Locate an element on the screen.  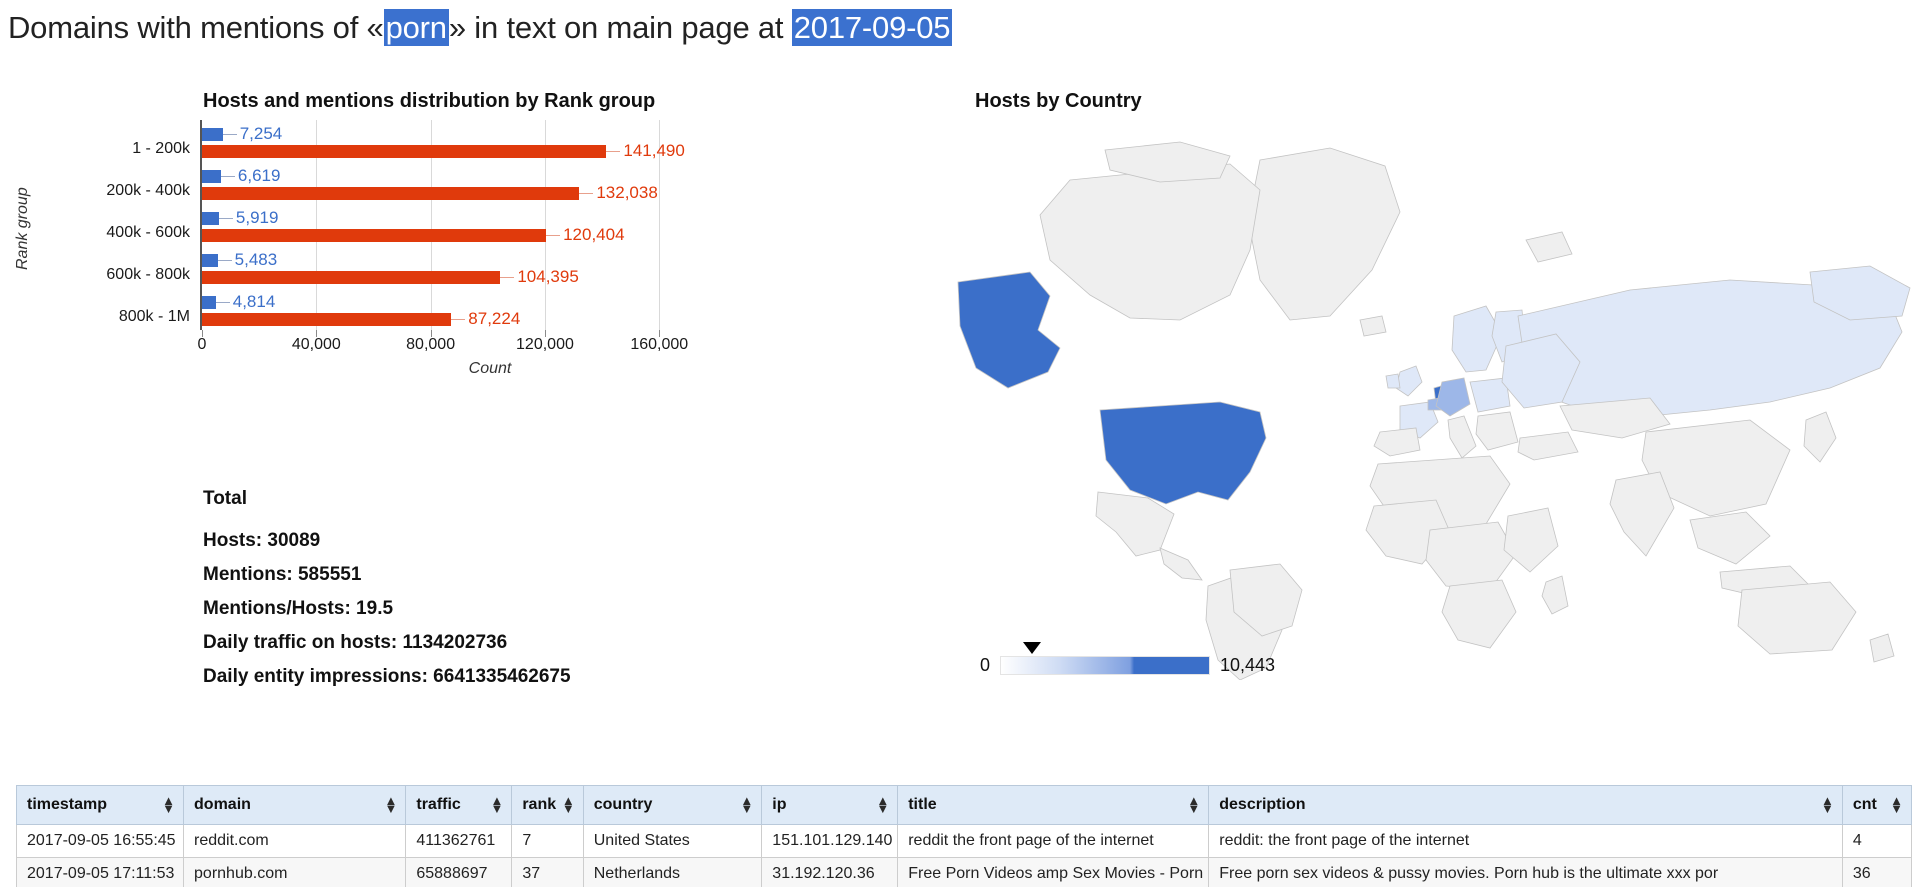
table-cell-description: reddit: the front page of the internet is located at coordinates (1525, 841).